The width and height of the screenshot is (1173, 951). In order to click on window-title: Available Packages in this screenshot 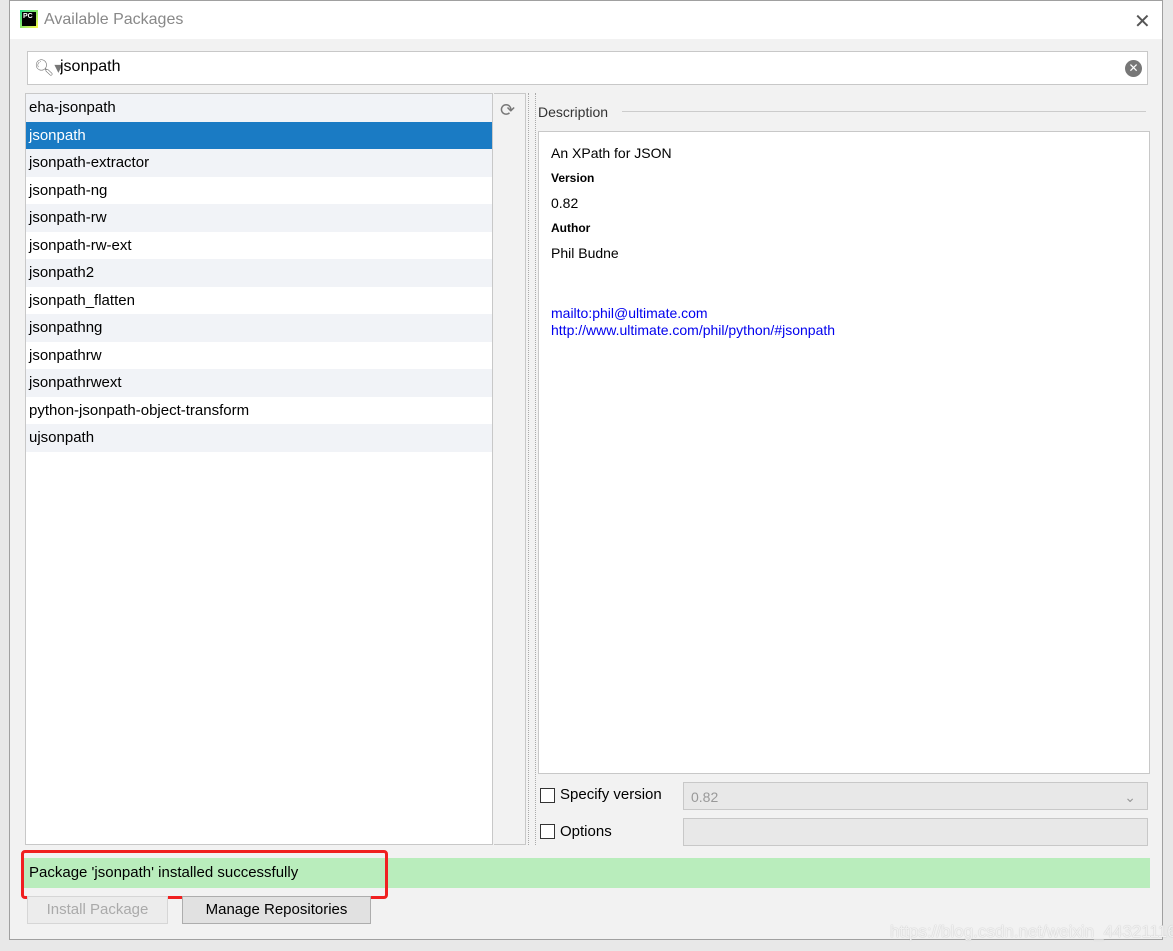, I will do `click(114, 19)`.